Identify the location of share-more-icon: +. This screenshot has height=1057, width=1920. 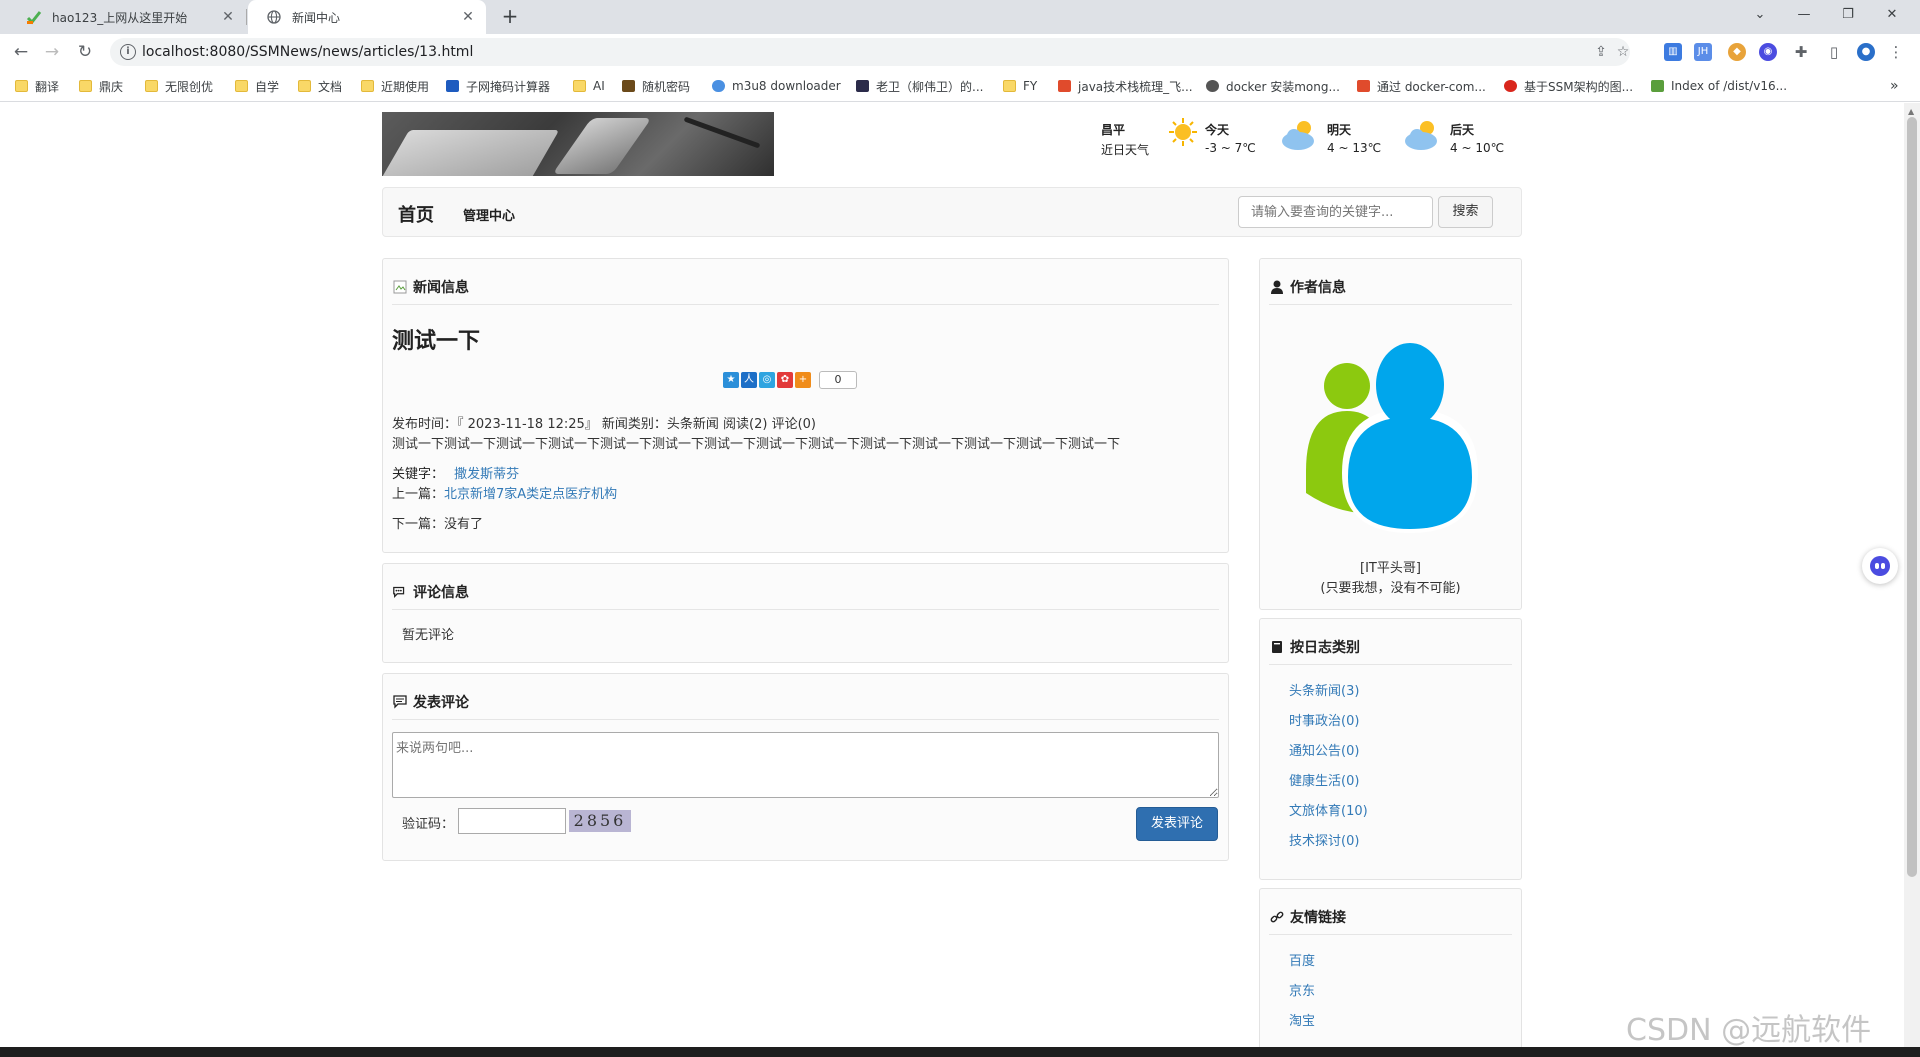
(803, 380).